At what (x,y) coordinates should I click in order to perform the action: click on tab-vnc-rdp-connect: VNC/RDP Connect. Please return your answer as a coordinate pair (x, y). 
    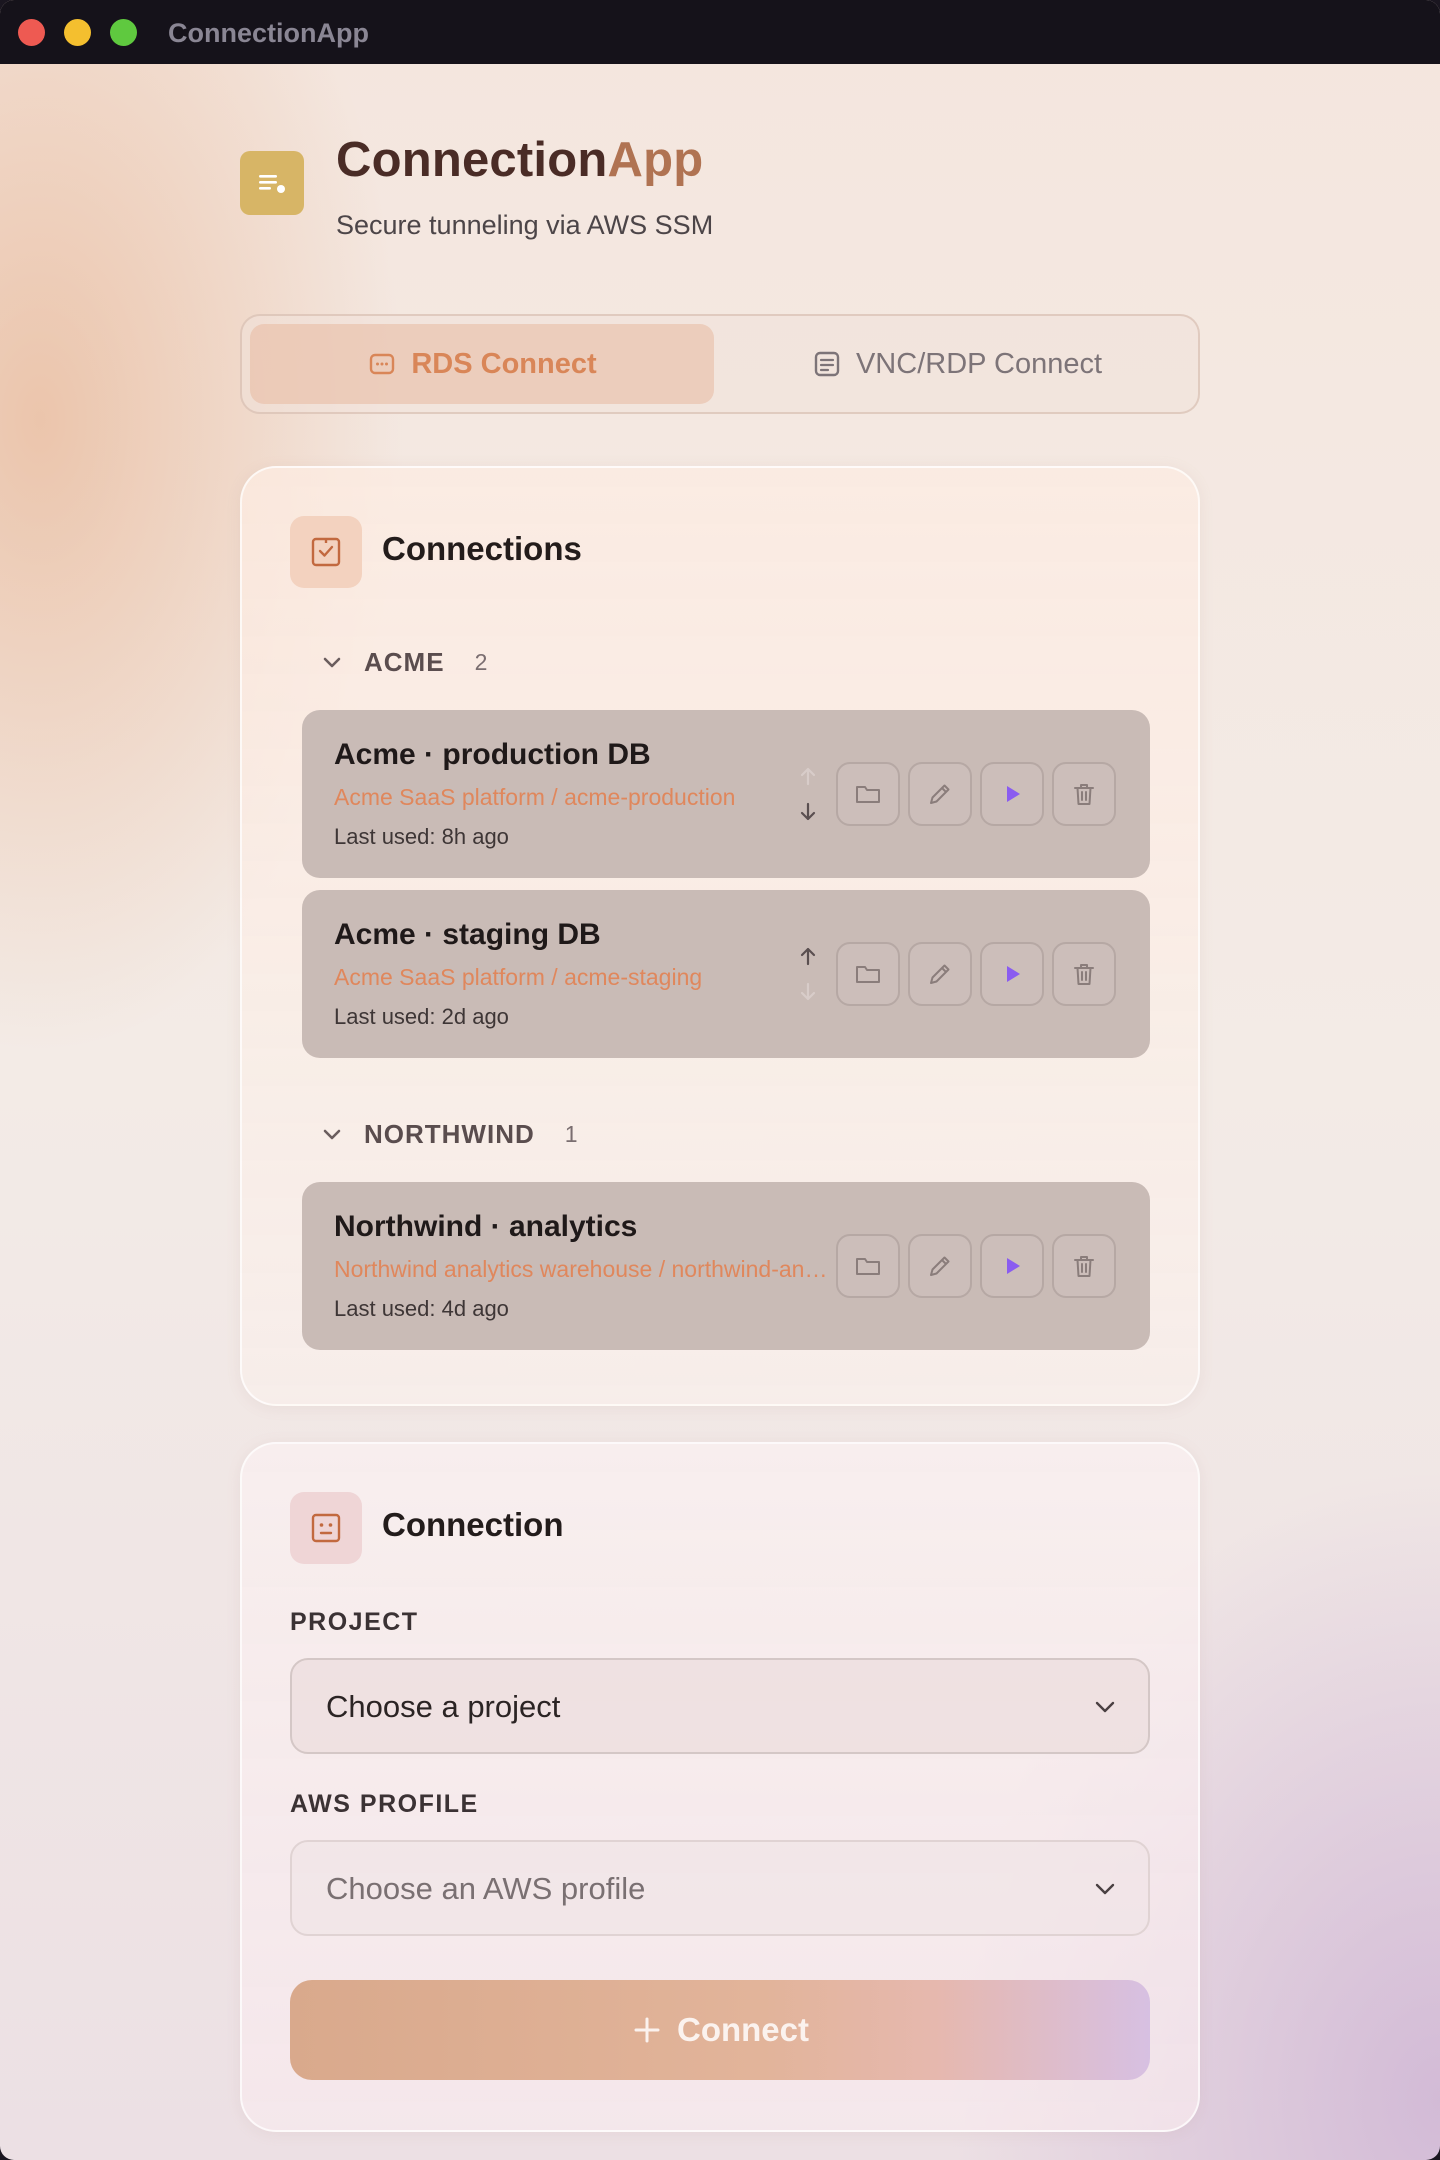
    Looking at the image, I should click on (957, 364).